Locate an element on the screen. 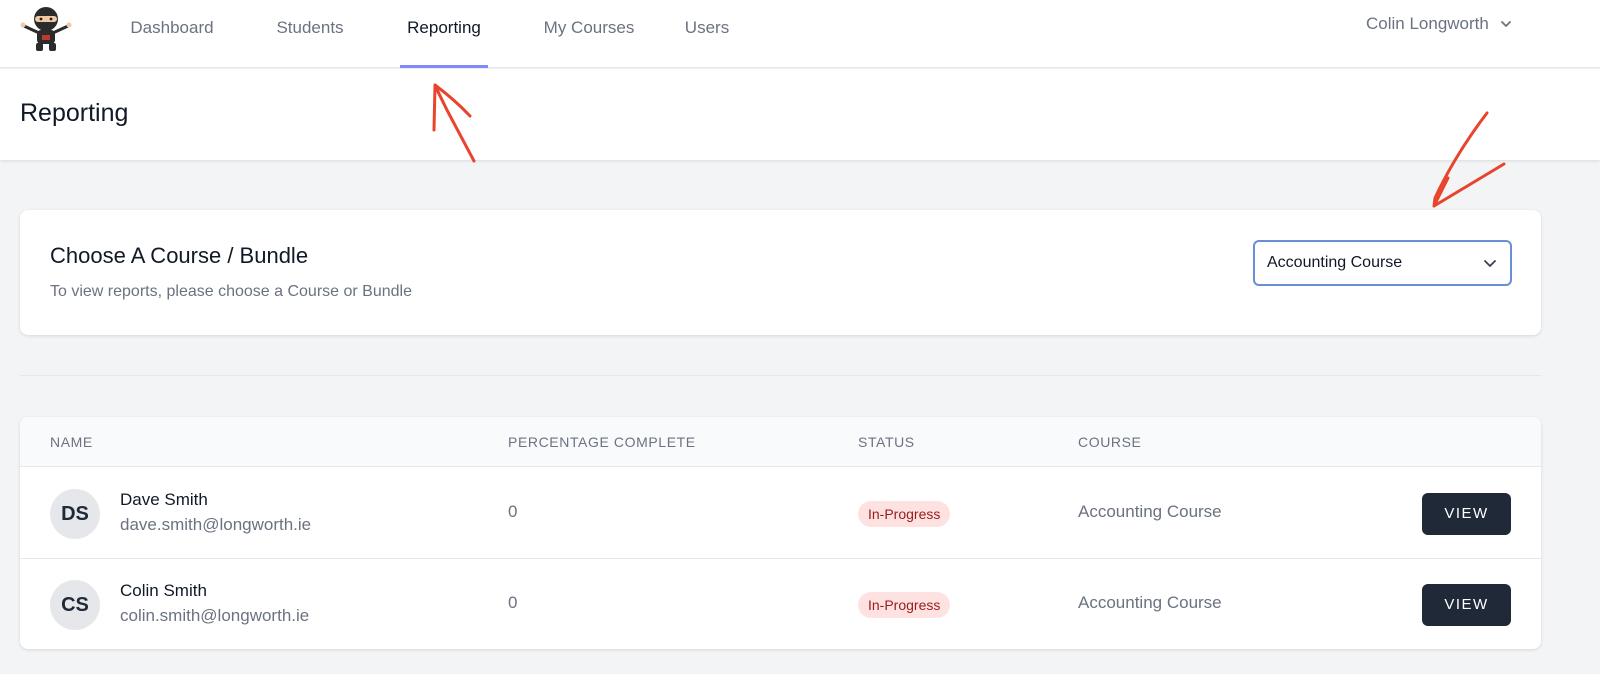 The height and width of the screenshot is (674, 1600). user-menu: Colin Longworth is located at coordinates (1439, 24).